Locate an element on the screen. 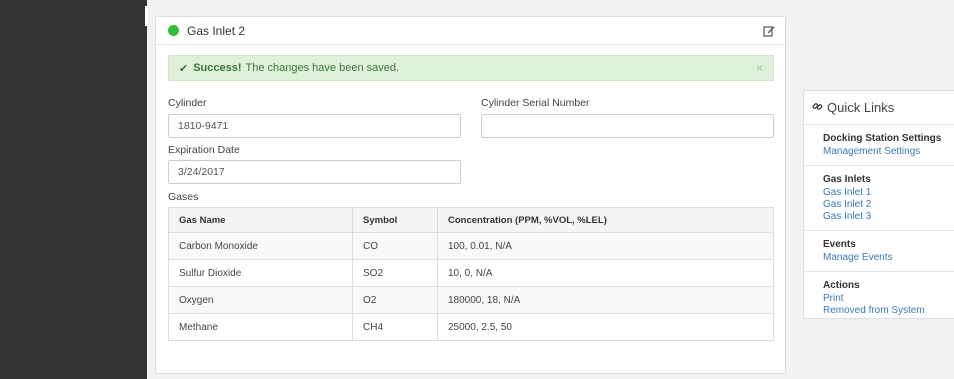 The width and height of the screenshot is (954, 379). cylinder-label: Cylinder is located at coordinates (187, 103).